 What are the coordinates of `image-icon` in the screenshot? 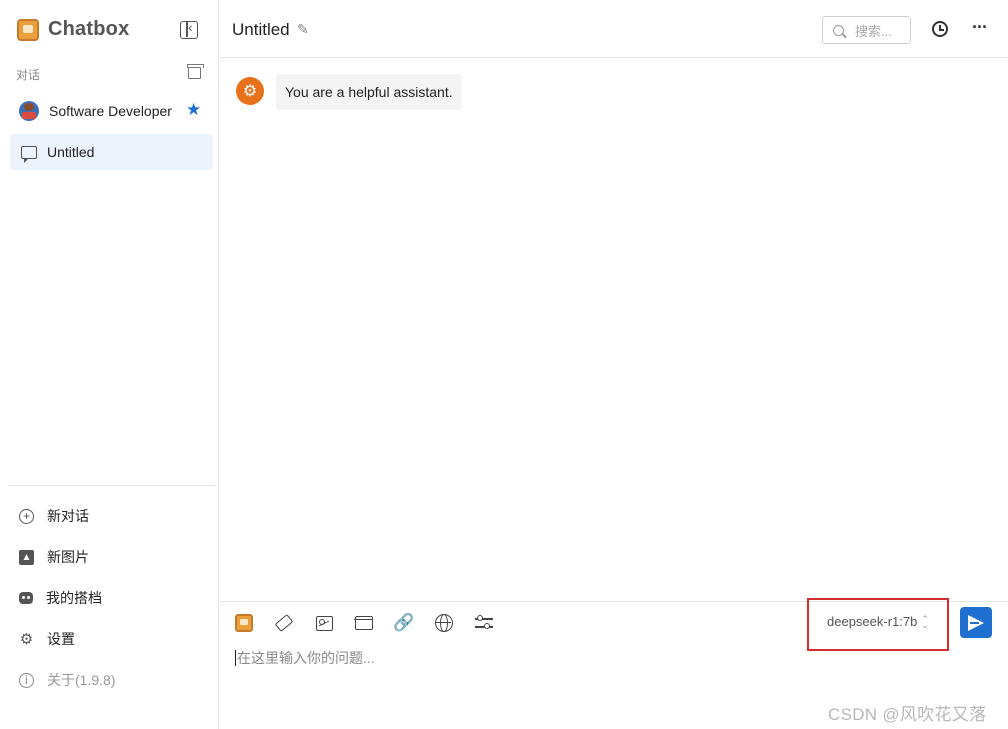 It's located at (324, 623).